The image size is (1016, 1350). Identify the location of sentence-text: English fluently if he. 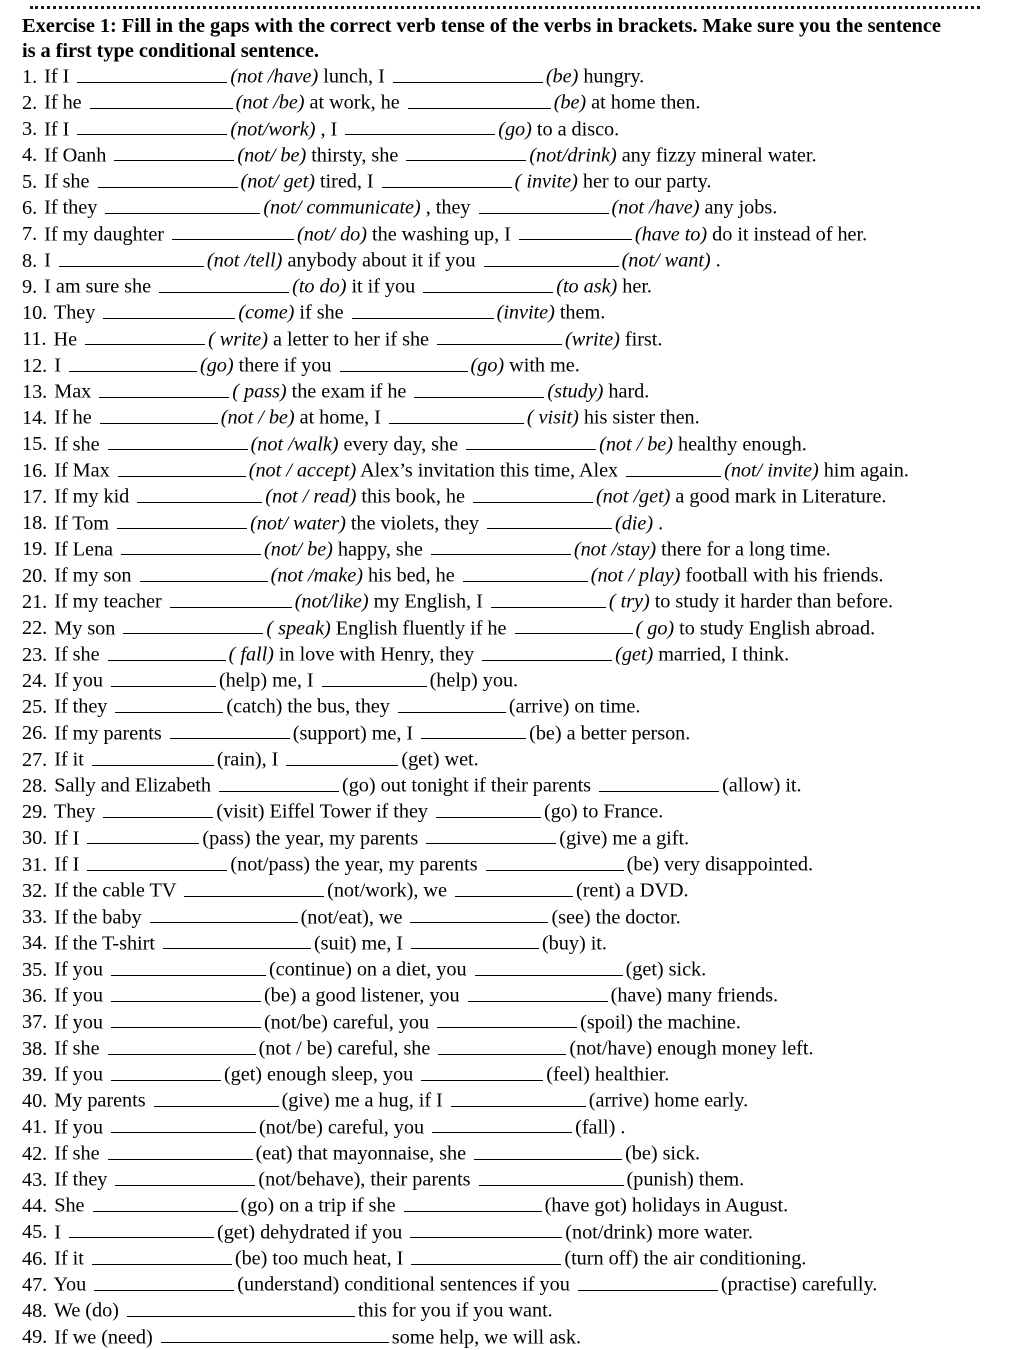
(421, 628).